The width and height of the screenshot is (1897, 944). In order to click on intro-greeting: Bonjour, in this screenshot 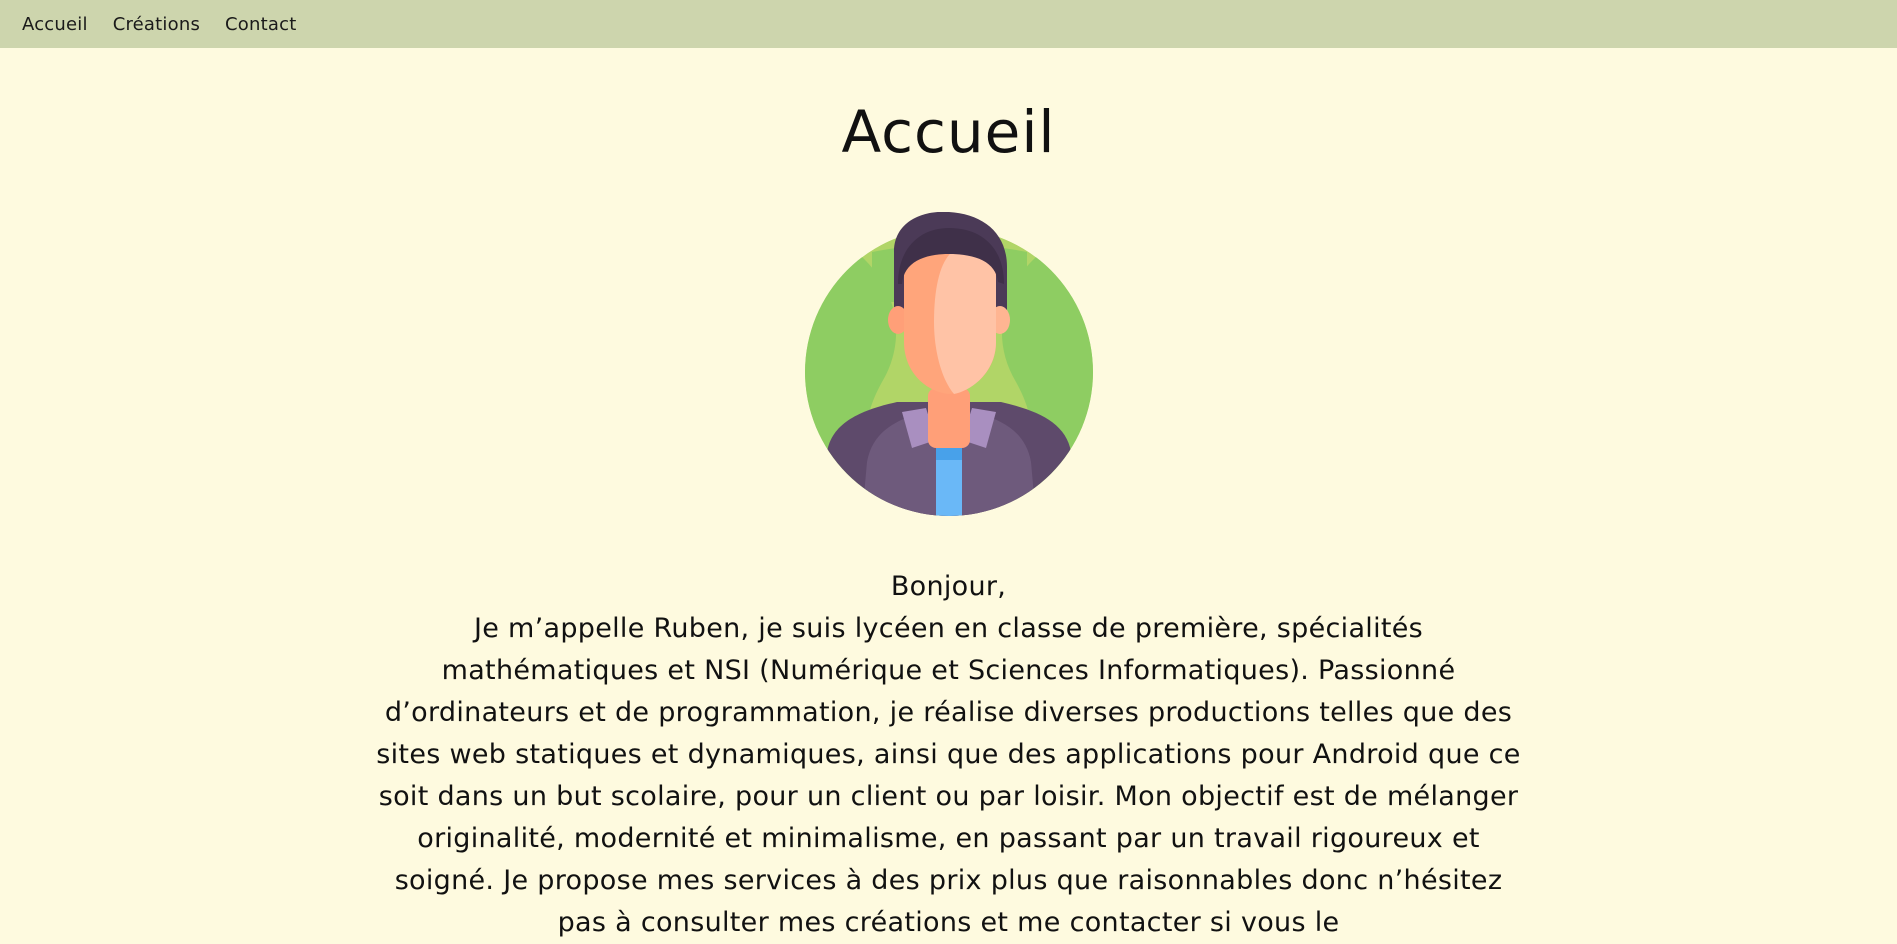, I will do `click(948, 586)`.